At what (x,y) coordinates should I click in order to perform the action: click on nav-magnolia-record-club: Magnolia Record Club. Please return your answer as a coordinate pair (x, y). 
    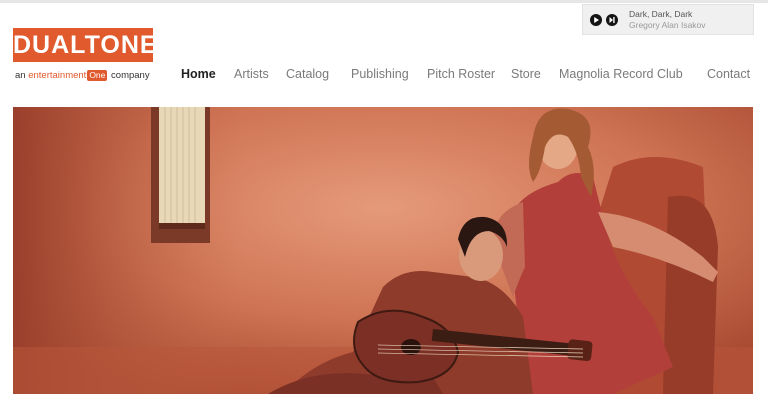
    Looking at the image, I should click on (621, 74).